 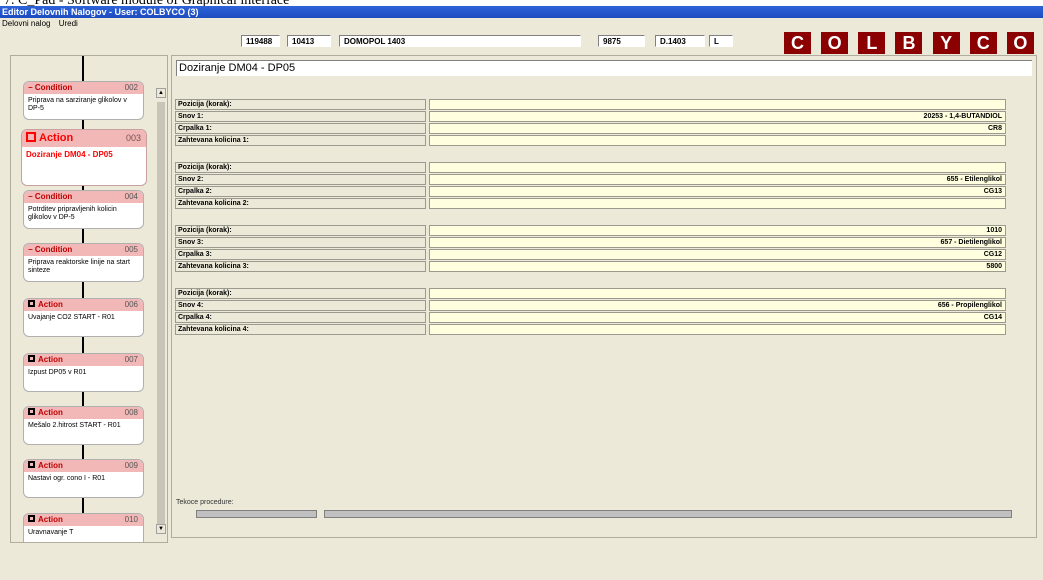 What do you see at coordinates (300, 266) in the screenshot?
I see `param-label: Zahtevana kolicina 3:` at bounding box center [300, 266].